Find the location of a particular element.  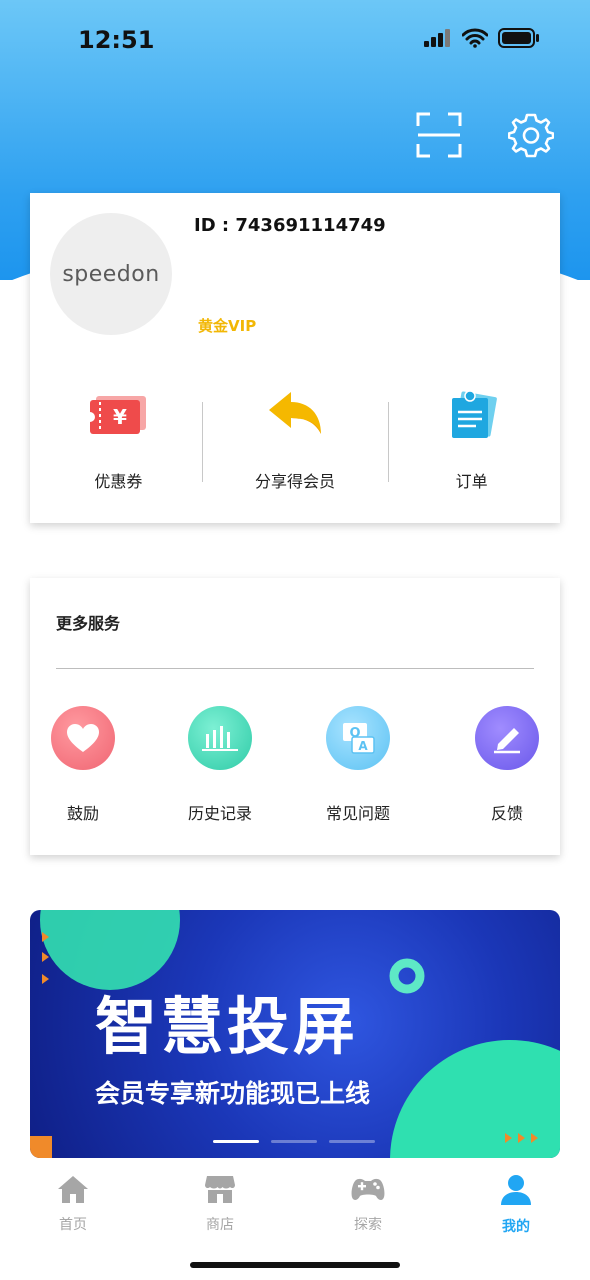

orders-label: 订单 is located at coordinates (471, 481).